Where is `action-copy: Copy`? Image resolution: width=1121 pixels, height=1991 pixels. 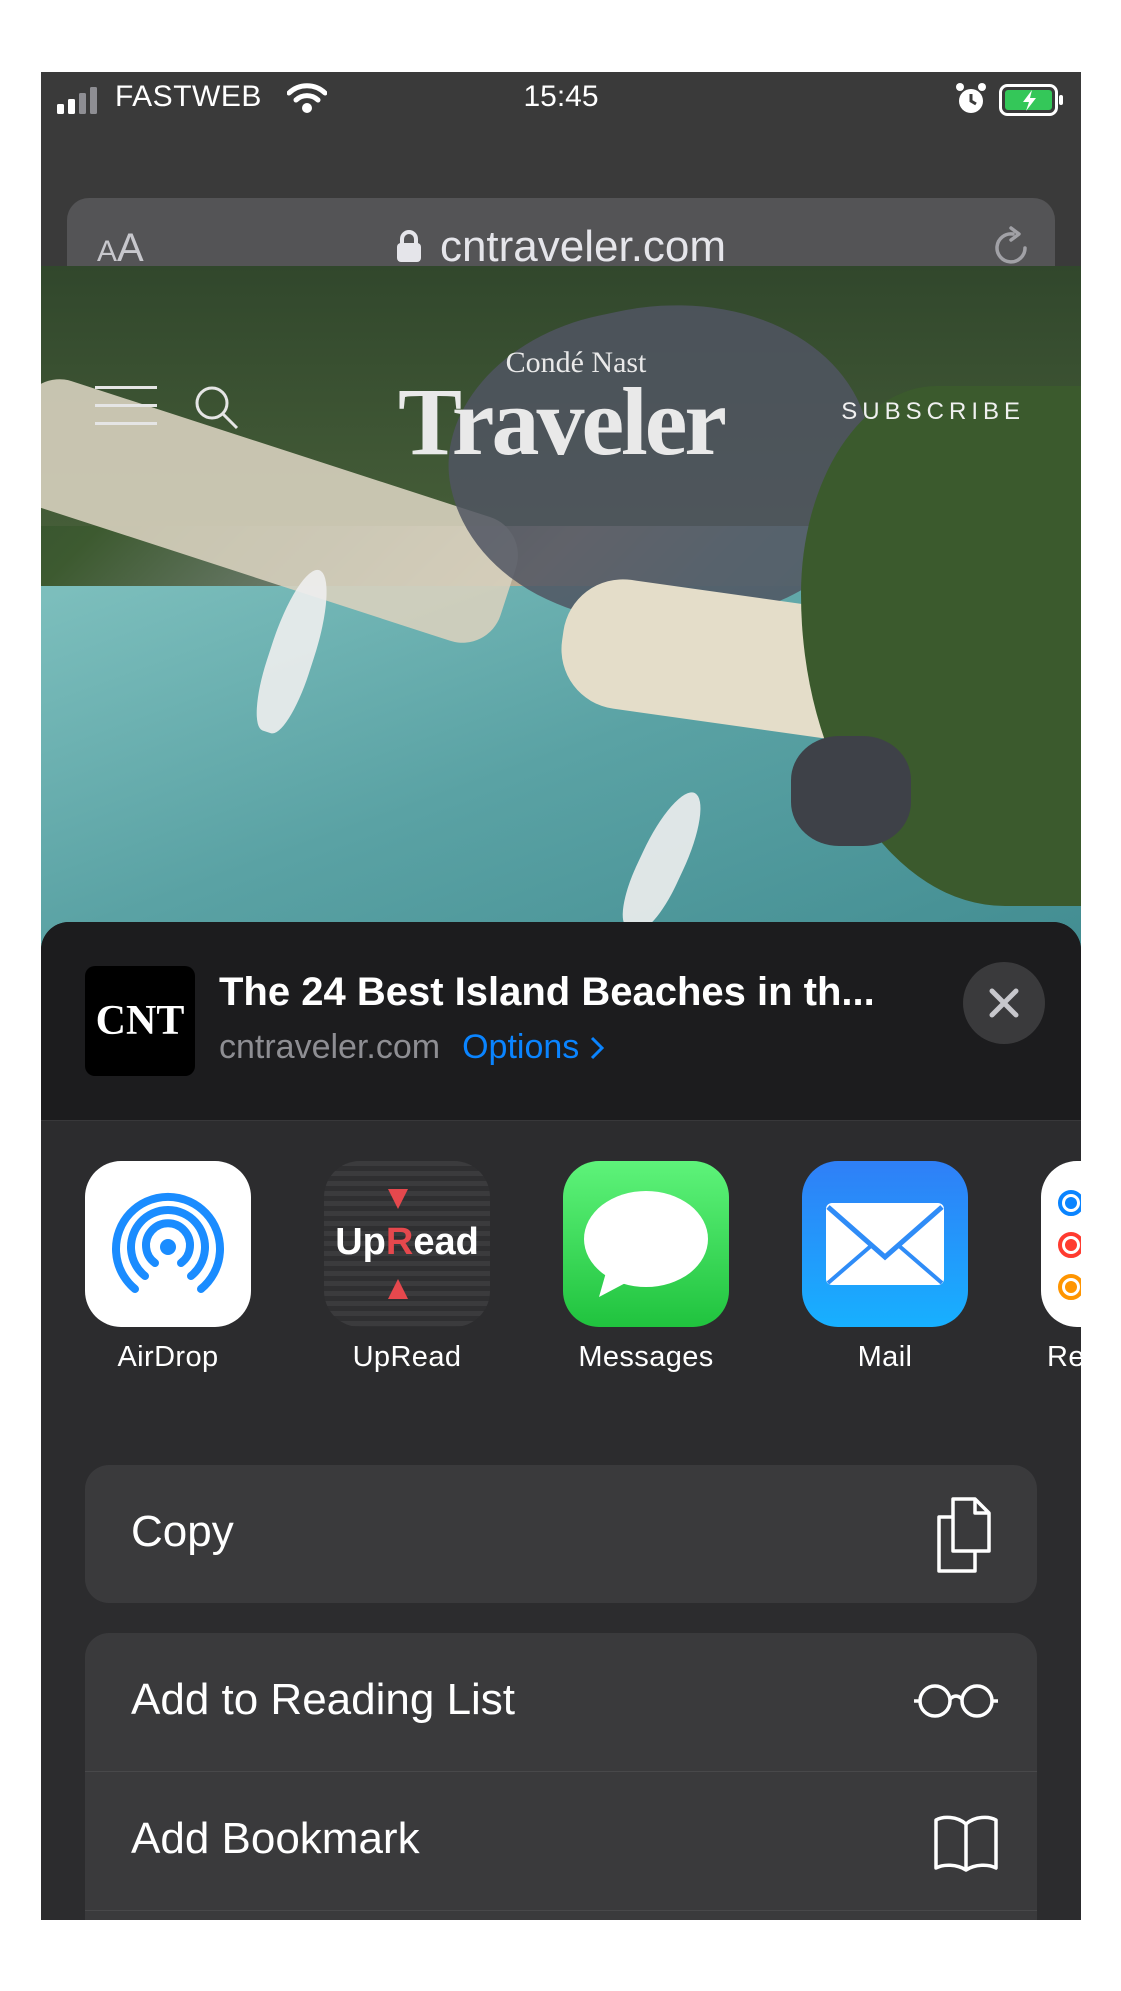 action-copy: Copy is located at coordinates (561, 1534).